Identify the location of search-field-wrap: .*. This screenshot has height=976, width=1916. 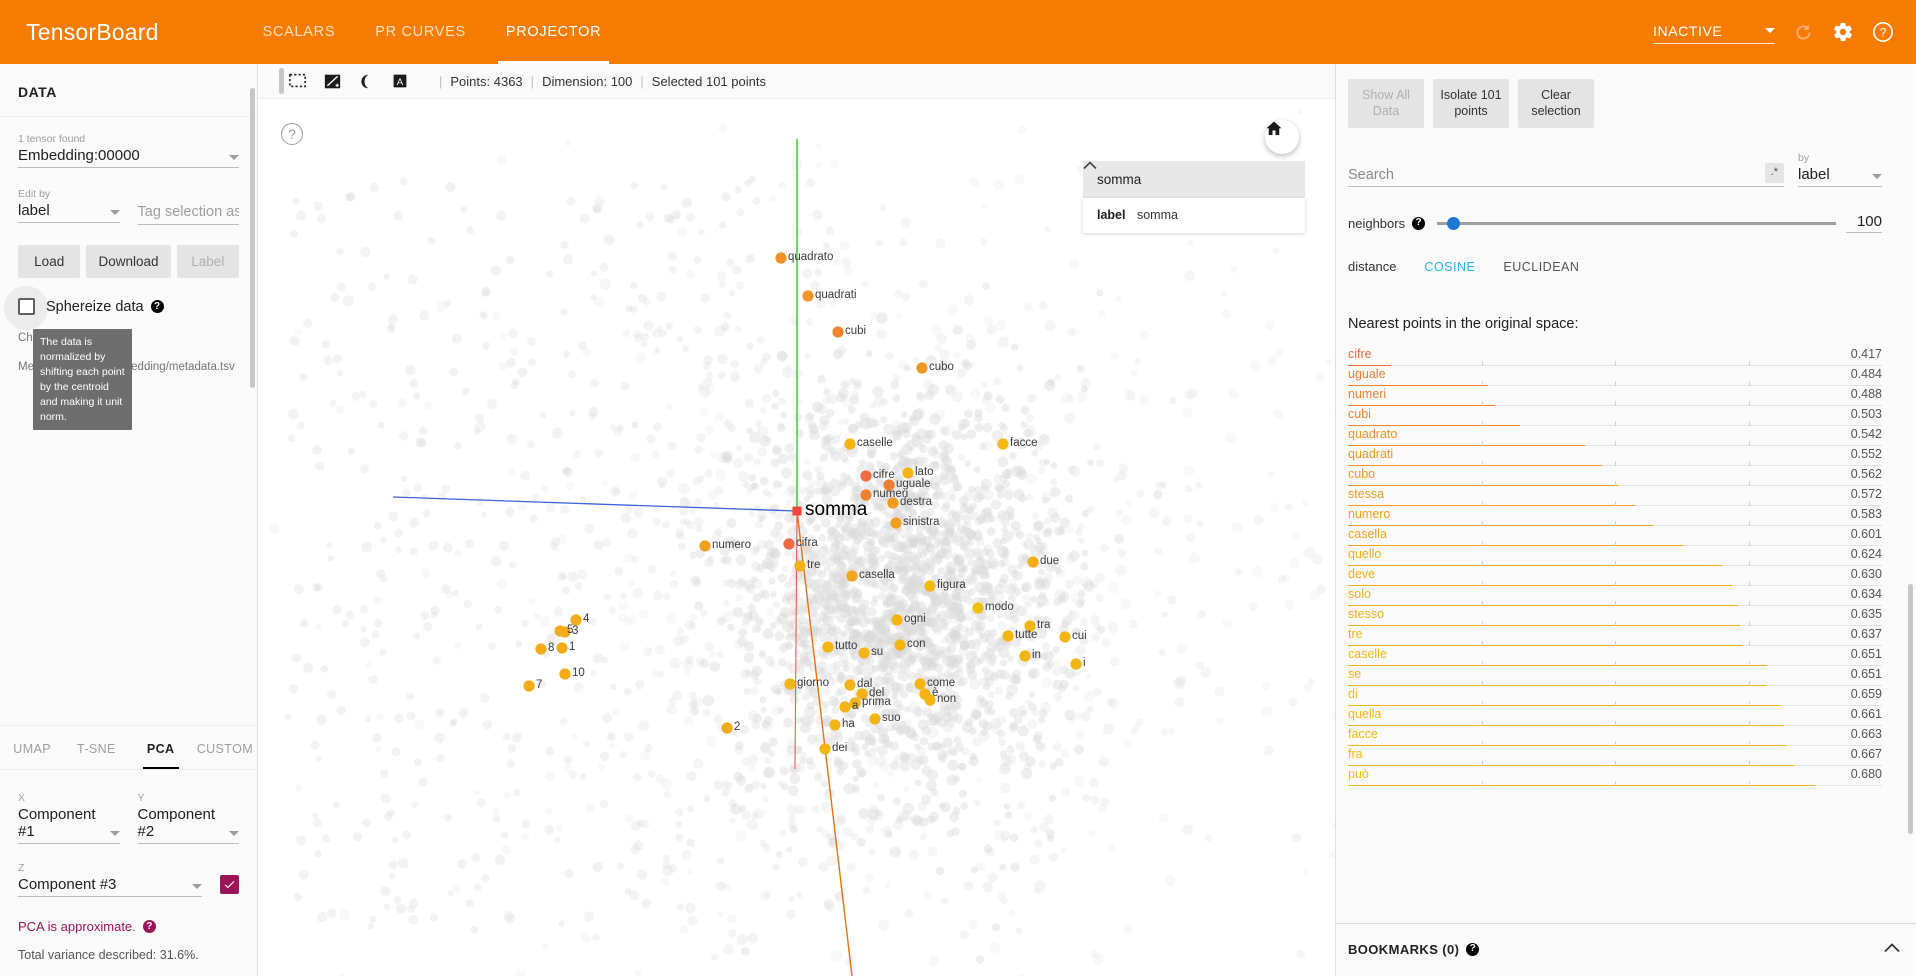
(1566, 175).